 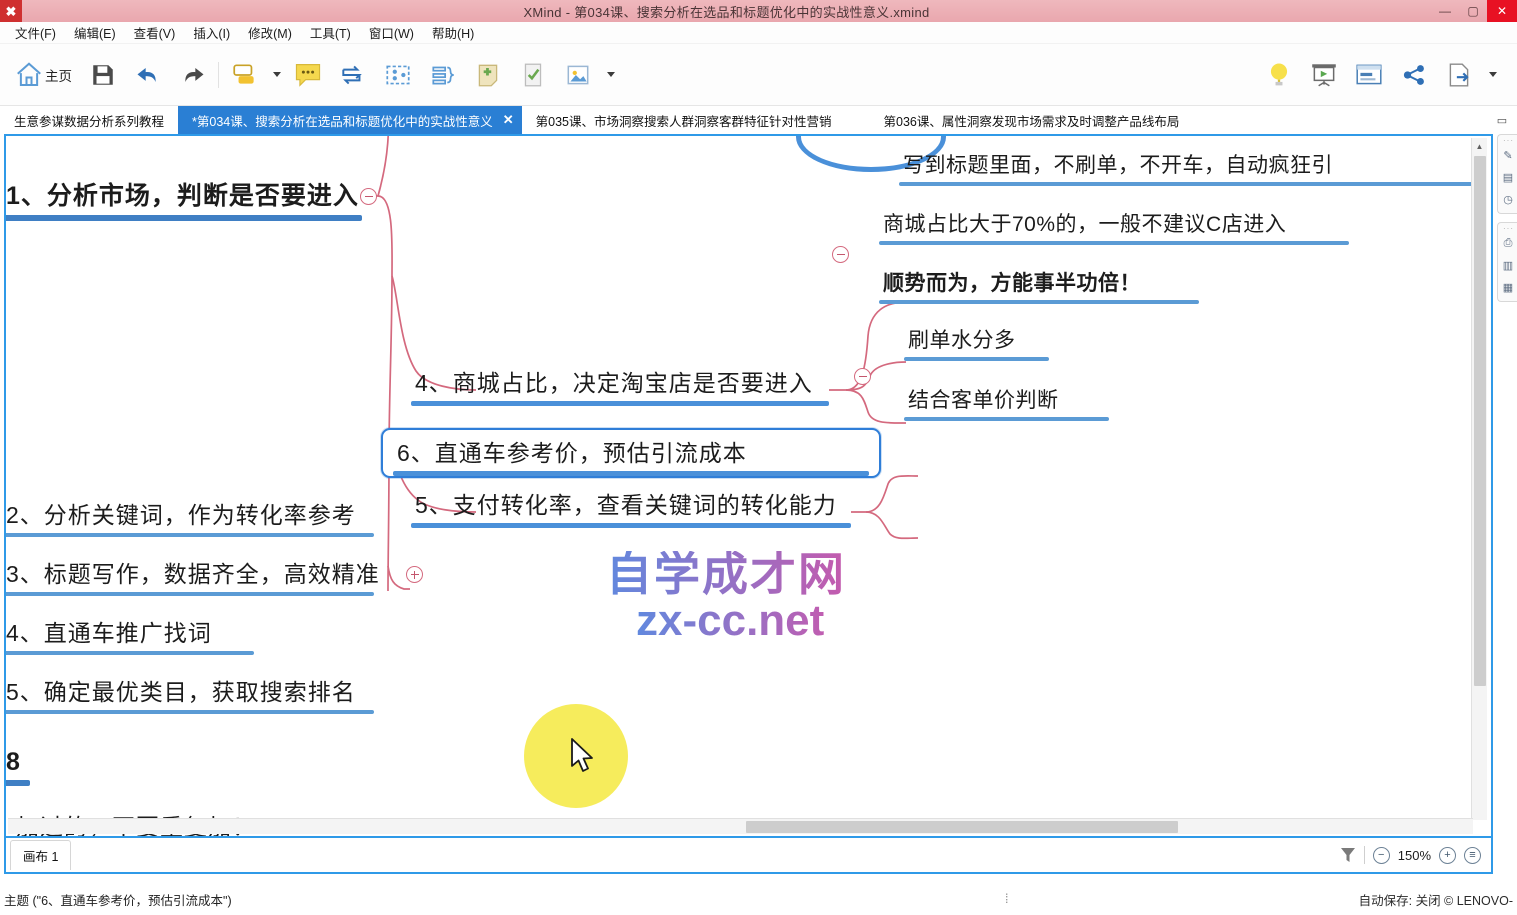 I want to click on tab-label: 生意参谋数据分析系列教程, so click(x=89, y=121).